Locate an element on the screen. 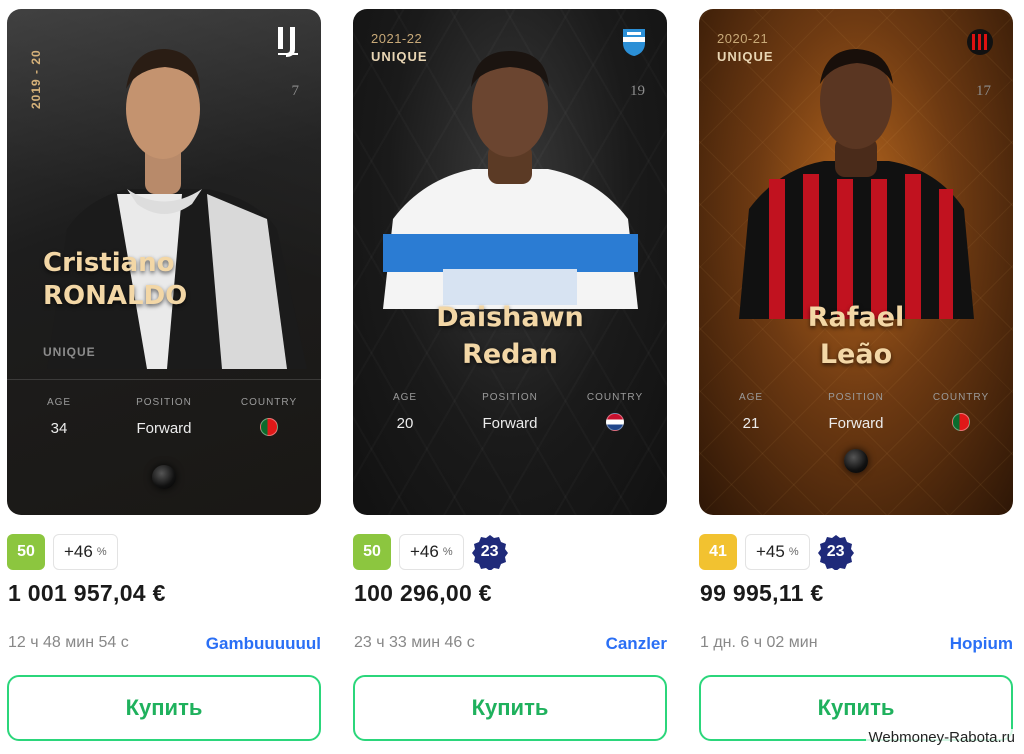 The image size is (1024, 754). player-last-name: RONALDO is located at coordinates (115, 296).